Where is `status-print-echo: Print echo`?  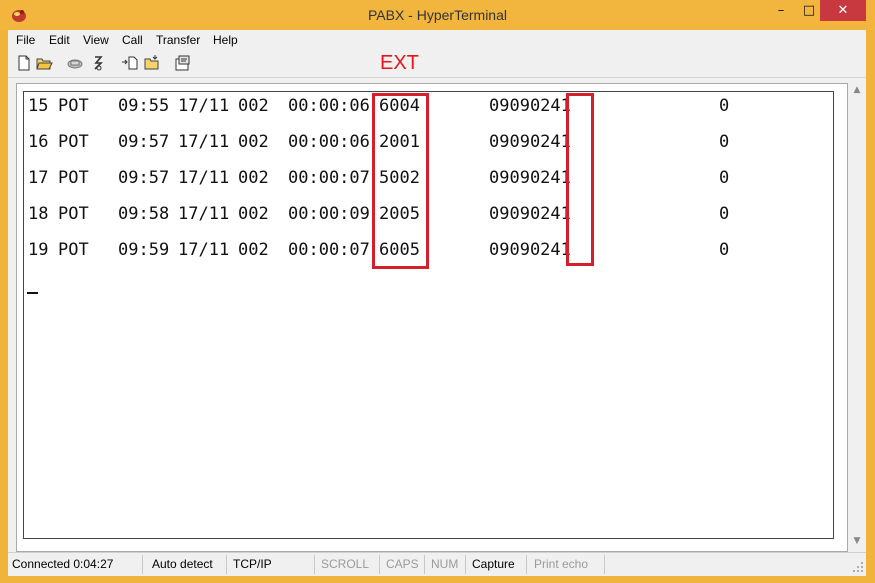
status-print-echo: Print echo is located at coordinates (561, 564).